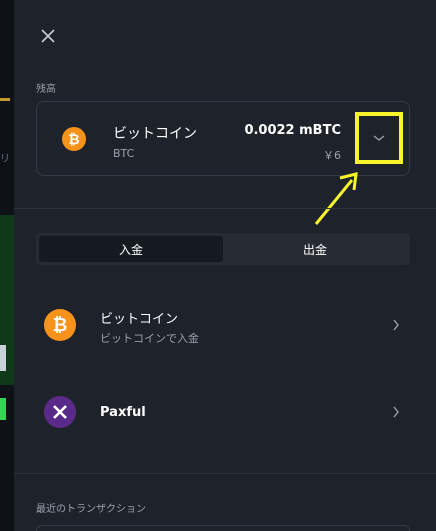  What do you see at coordinates (7, 265) in the screenshot?
I see `background-page: リ` at bounding box center [7, 265].